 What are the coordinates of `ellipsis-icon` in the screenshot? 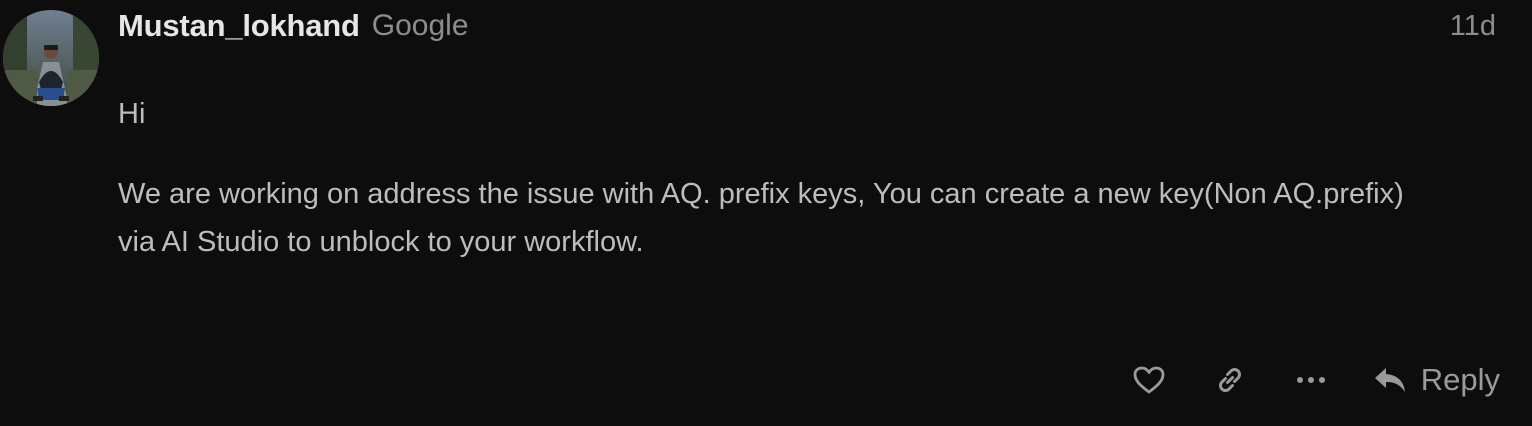 It's located at (1311, 380).